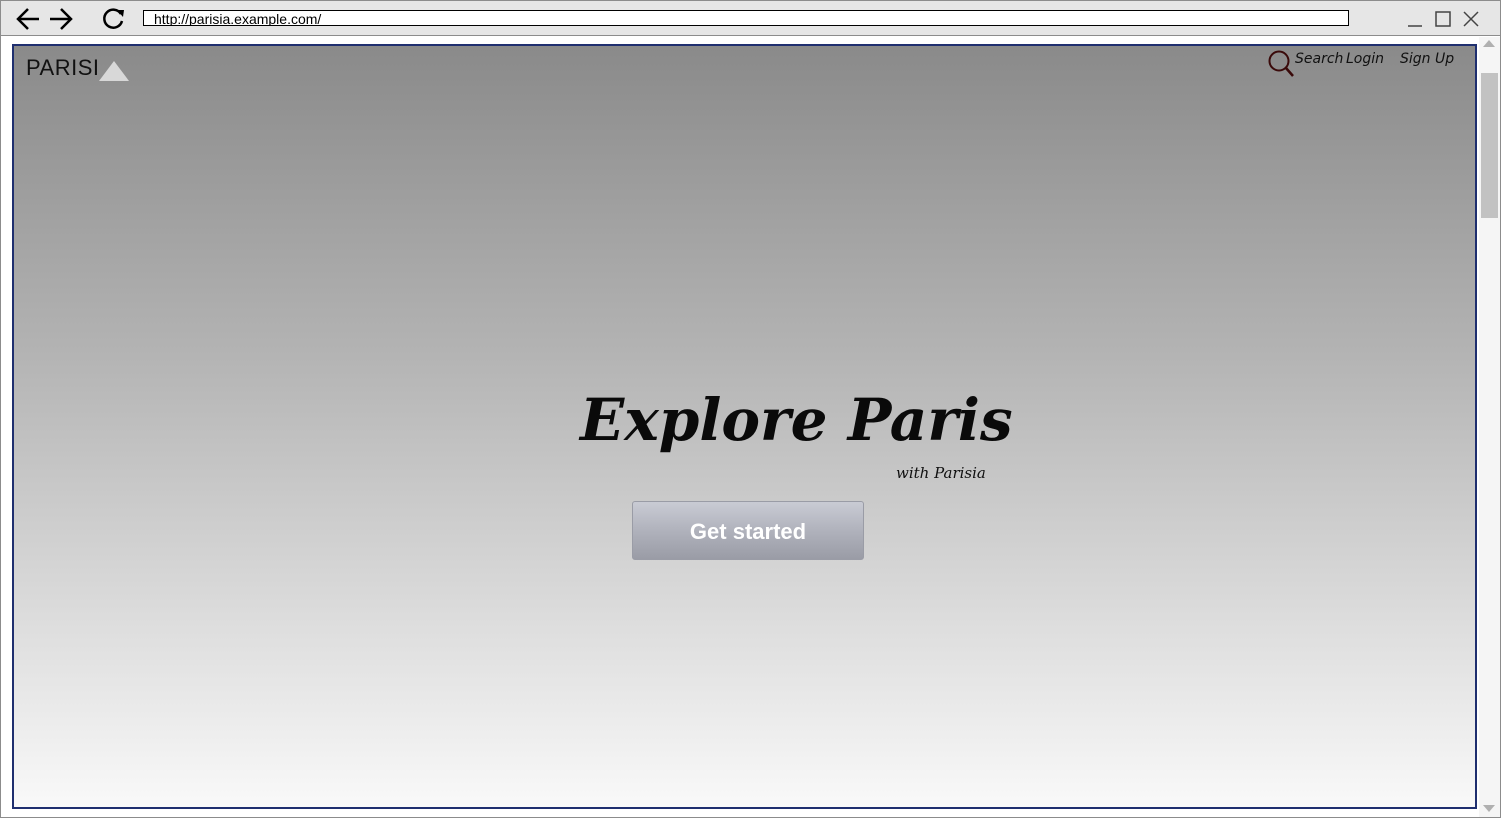 This screenshot has width=1501, height=818. Describe the element at coordinates (748, 530) in the screenshot. I see `get-started-button: Get started` at that location.